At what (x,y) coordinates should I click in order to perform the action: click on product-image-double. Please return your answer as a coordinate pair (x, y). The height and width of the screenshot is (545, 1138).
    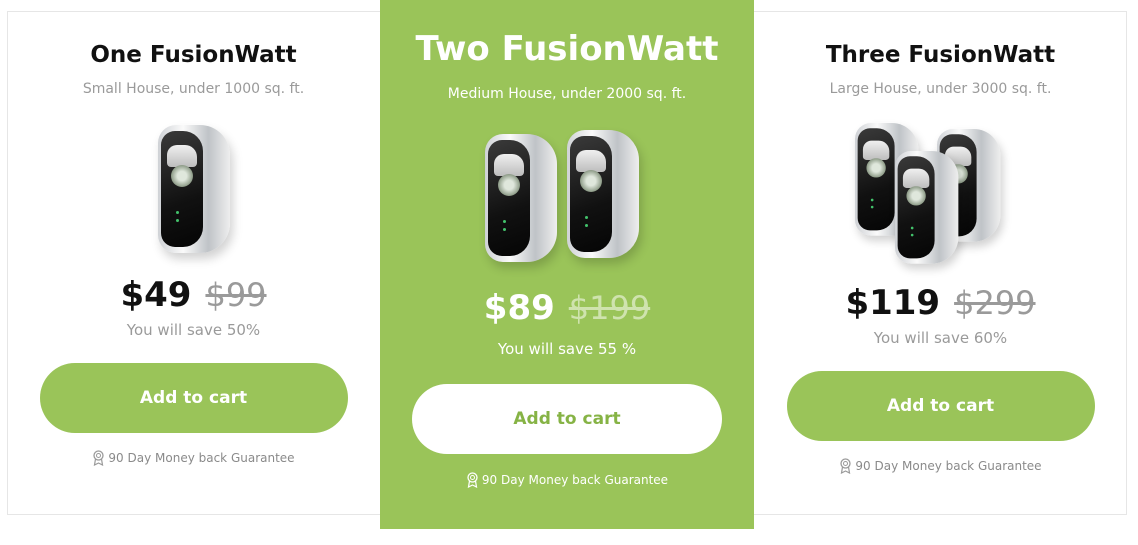
    Looking at the image, I should click on (567, 198).